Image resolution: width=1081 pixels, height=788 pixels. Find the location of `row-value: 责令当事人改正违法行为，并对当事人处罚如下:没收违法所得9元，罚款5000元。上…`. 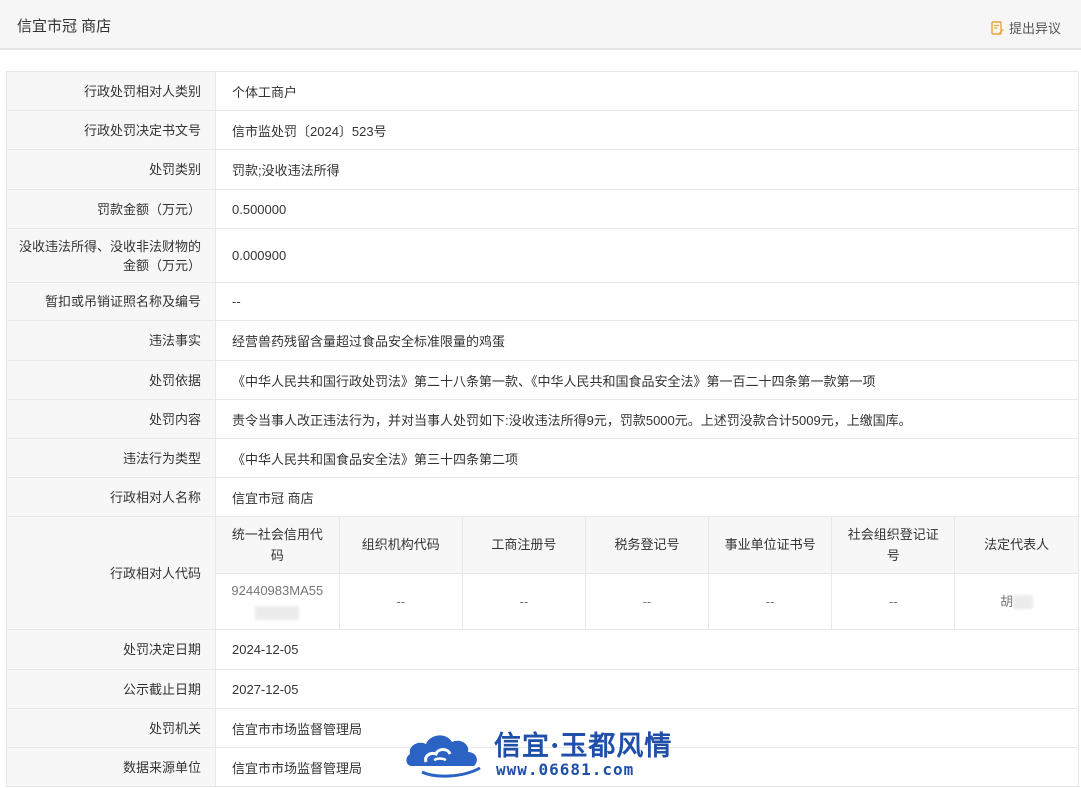

row-value: 责令当事人改正违法行为，并对当事人处罚如下:没收违法所得9元，罚款5000元。上… is located at coordinates (647, 419).